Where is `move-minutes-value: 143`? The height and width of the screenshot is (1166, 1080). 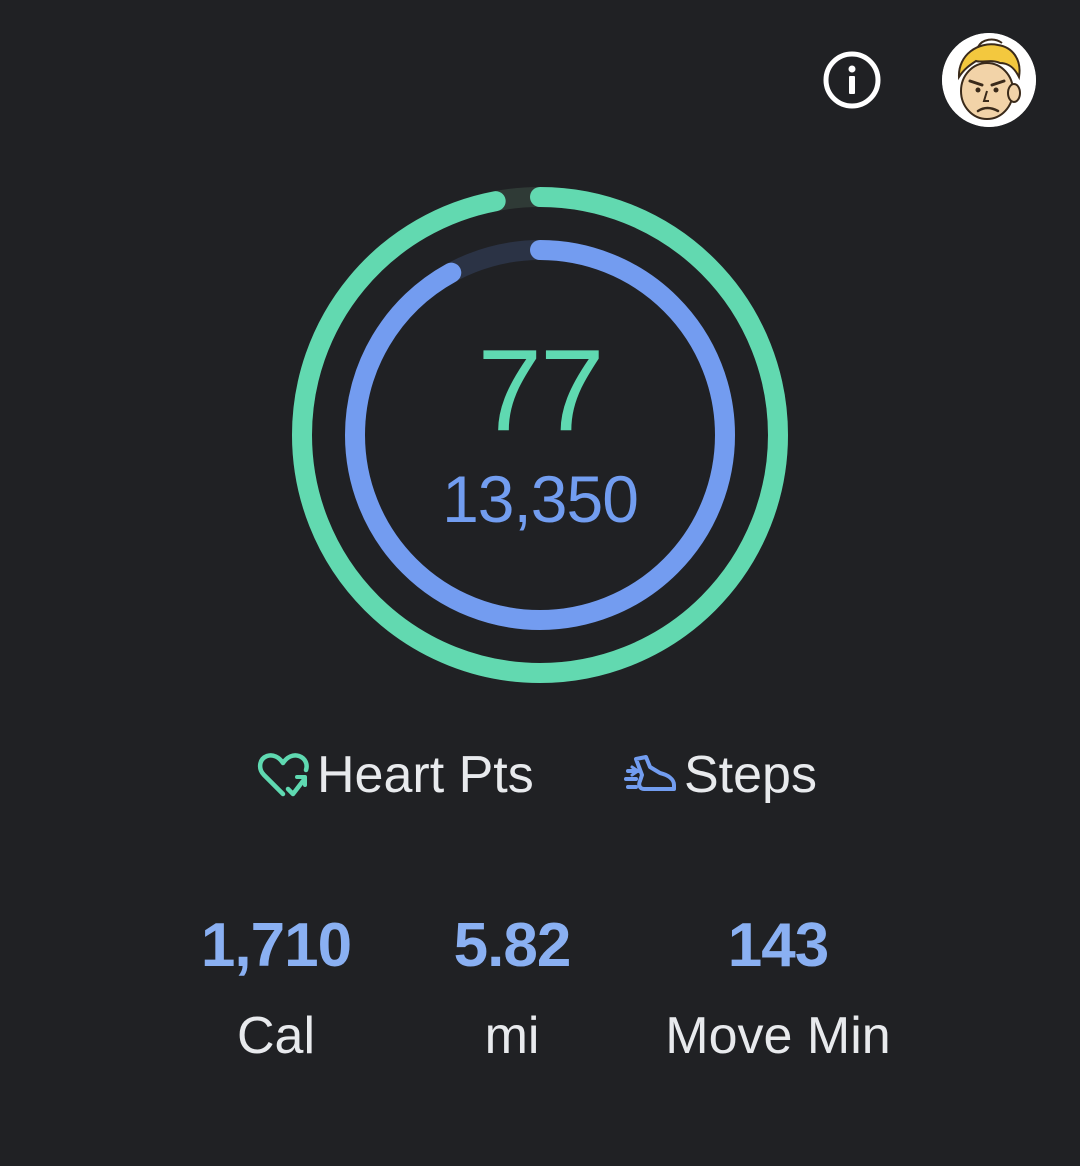
move-minutes-value: 143 is located at coordinates (778, 945).